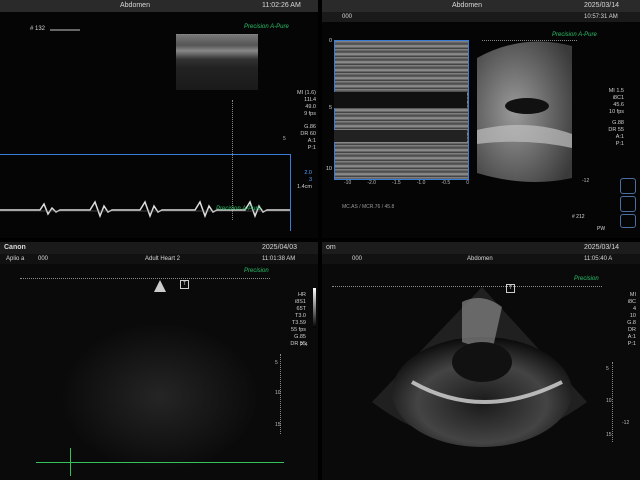 Image resolution: width=640 pixels, height=480 pixels. Describe the element at coordinates (278, 425) in the screenshot. I see `q3-depth-15: 15` at that location.